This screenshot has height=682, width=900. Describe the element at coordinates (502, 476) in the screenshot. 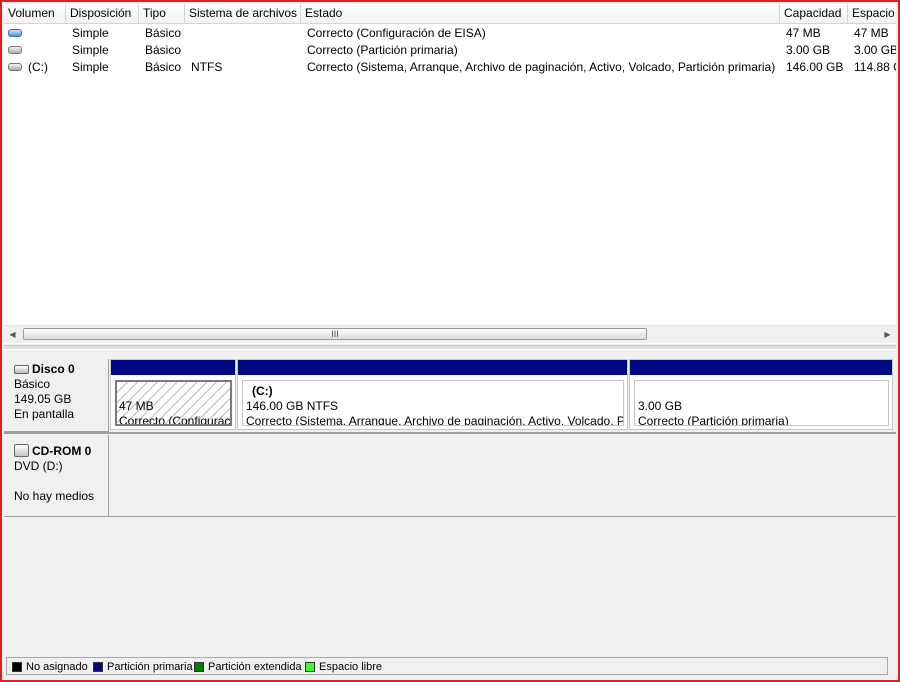

I see `cdrom-media-area` at that location.